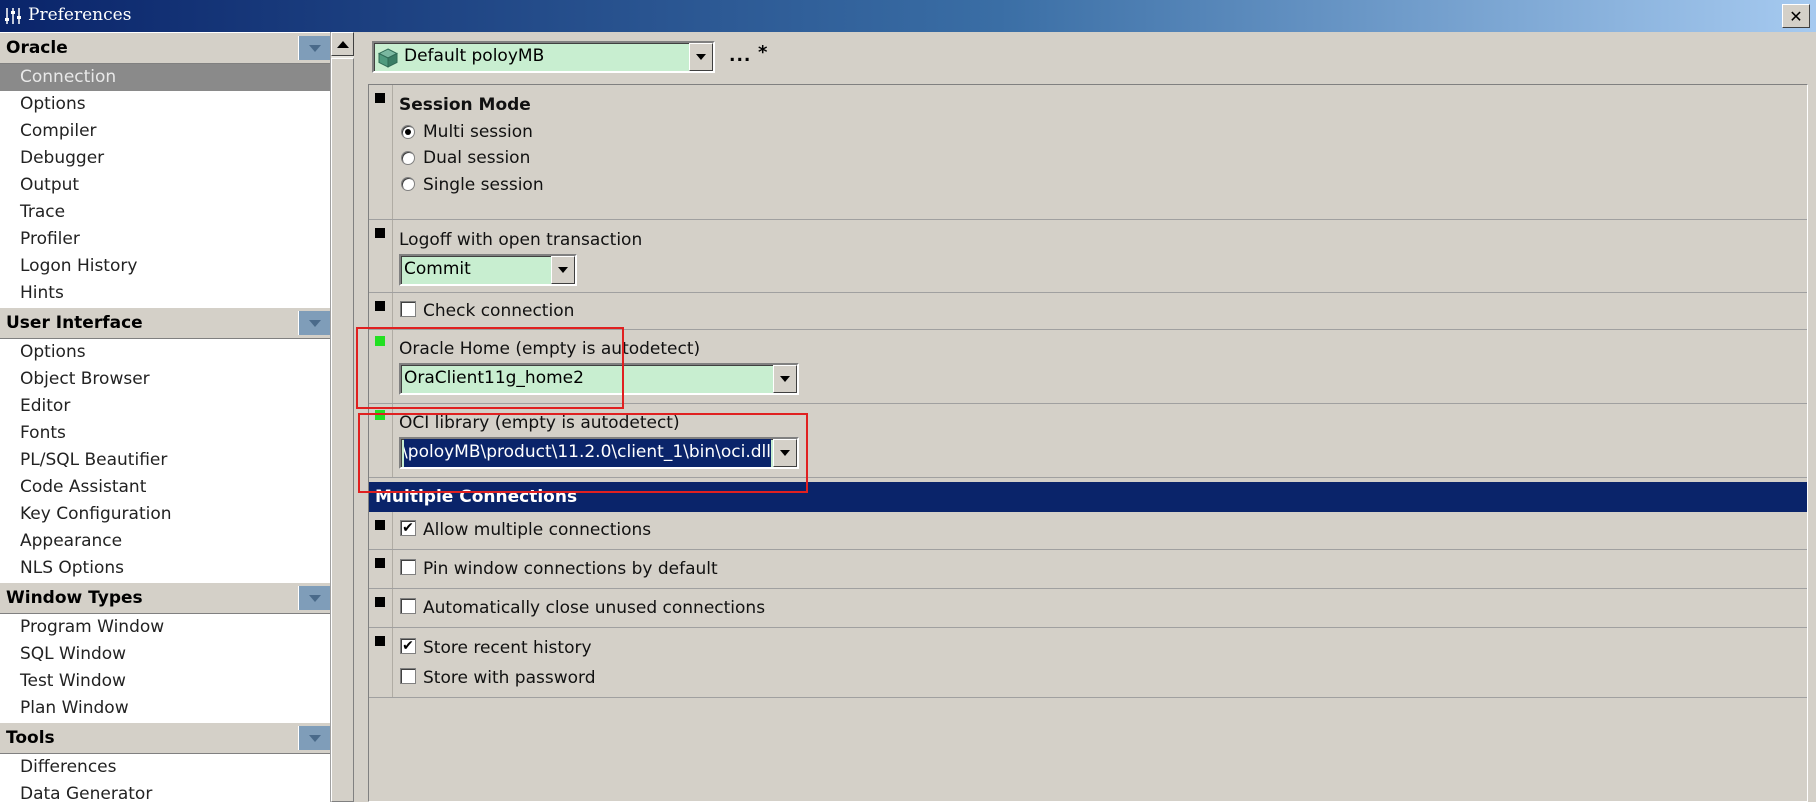  I want to click on sidebar-item: Profiler, so click(165, 239).